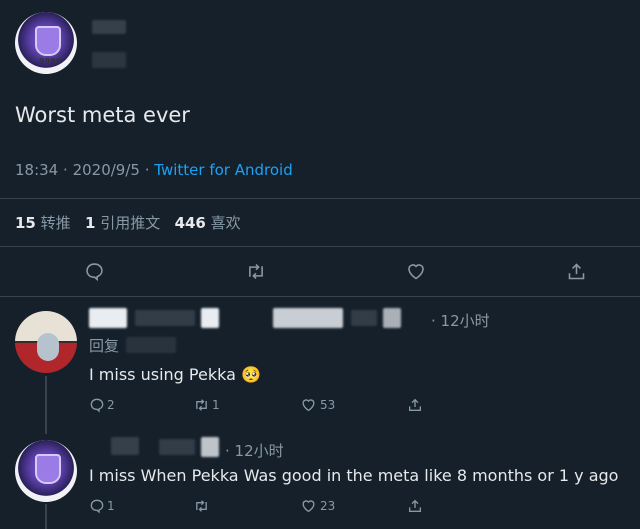  Describe the element at coordinates (151, 345) in the screenshot. I see `replying-to-handle` at that location.